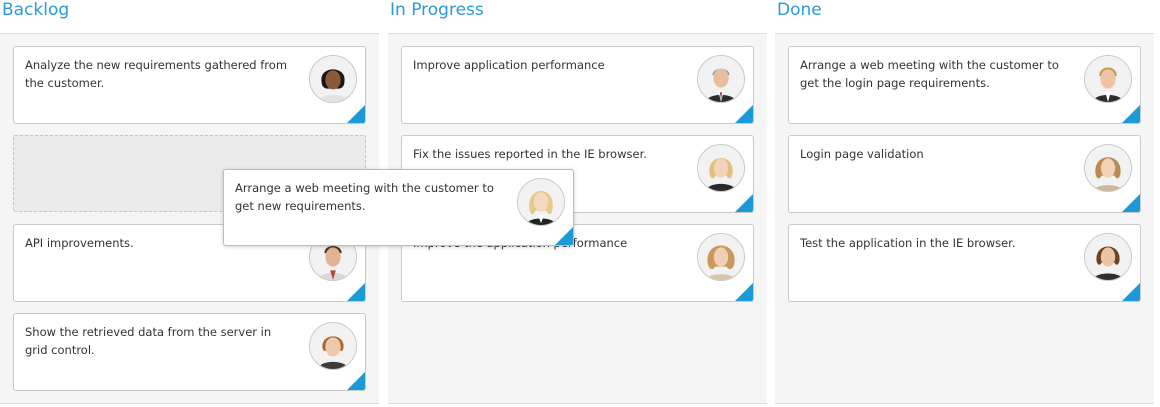  I want to click on kanban-card: Test the application in the IE browser., so click(964, 263).